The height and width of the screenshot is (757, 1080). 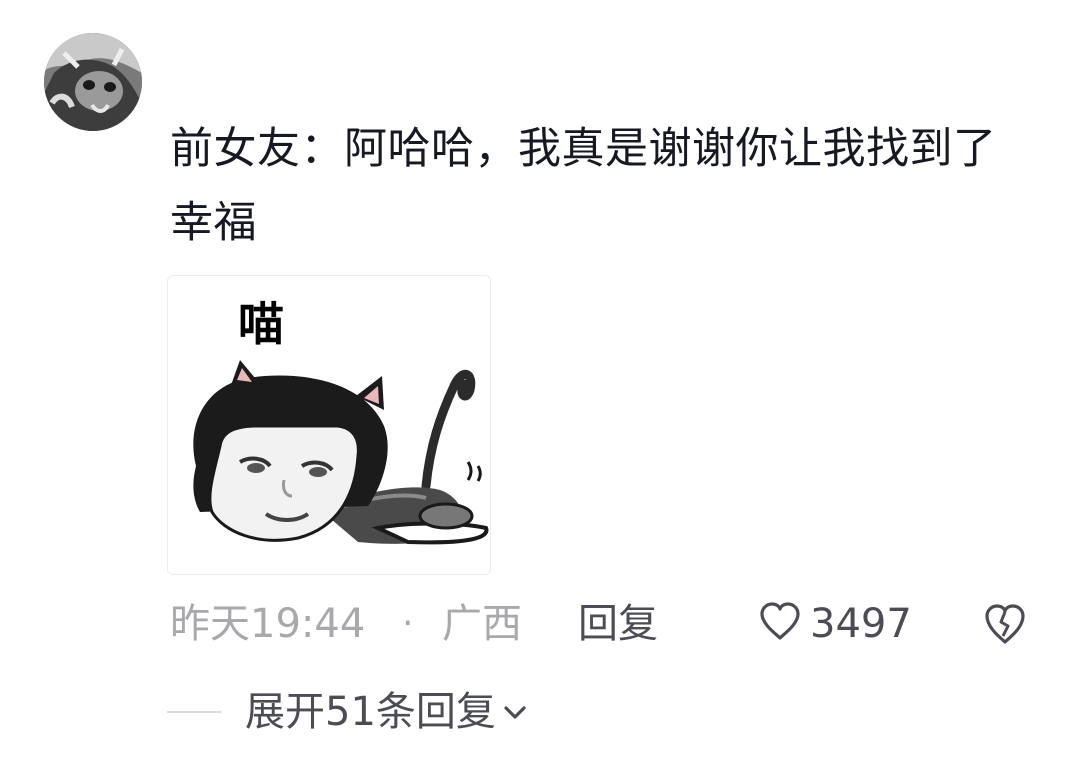 What do you see at coordinates (341, 452) in the screenshot?
I see `cat-girl-sticker-image` at bounding box center [341, 452].